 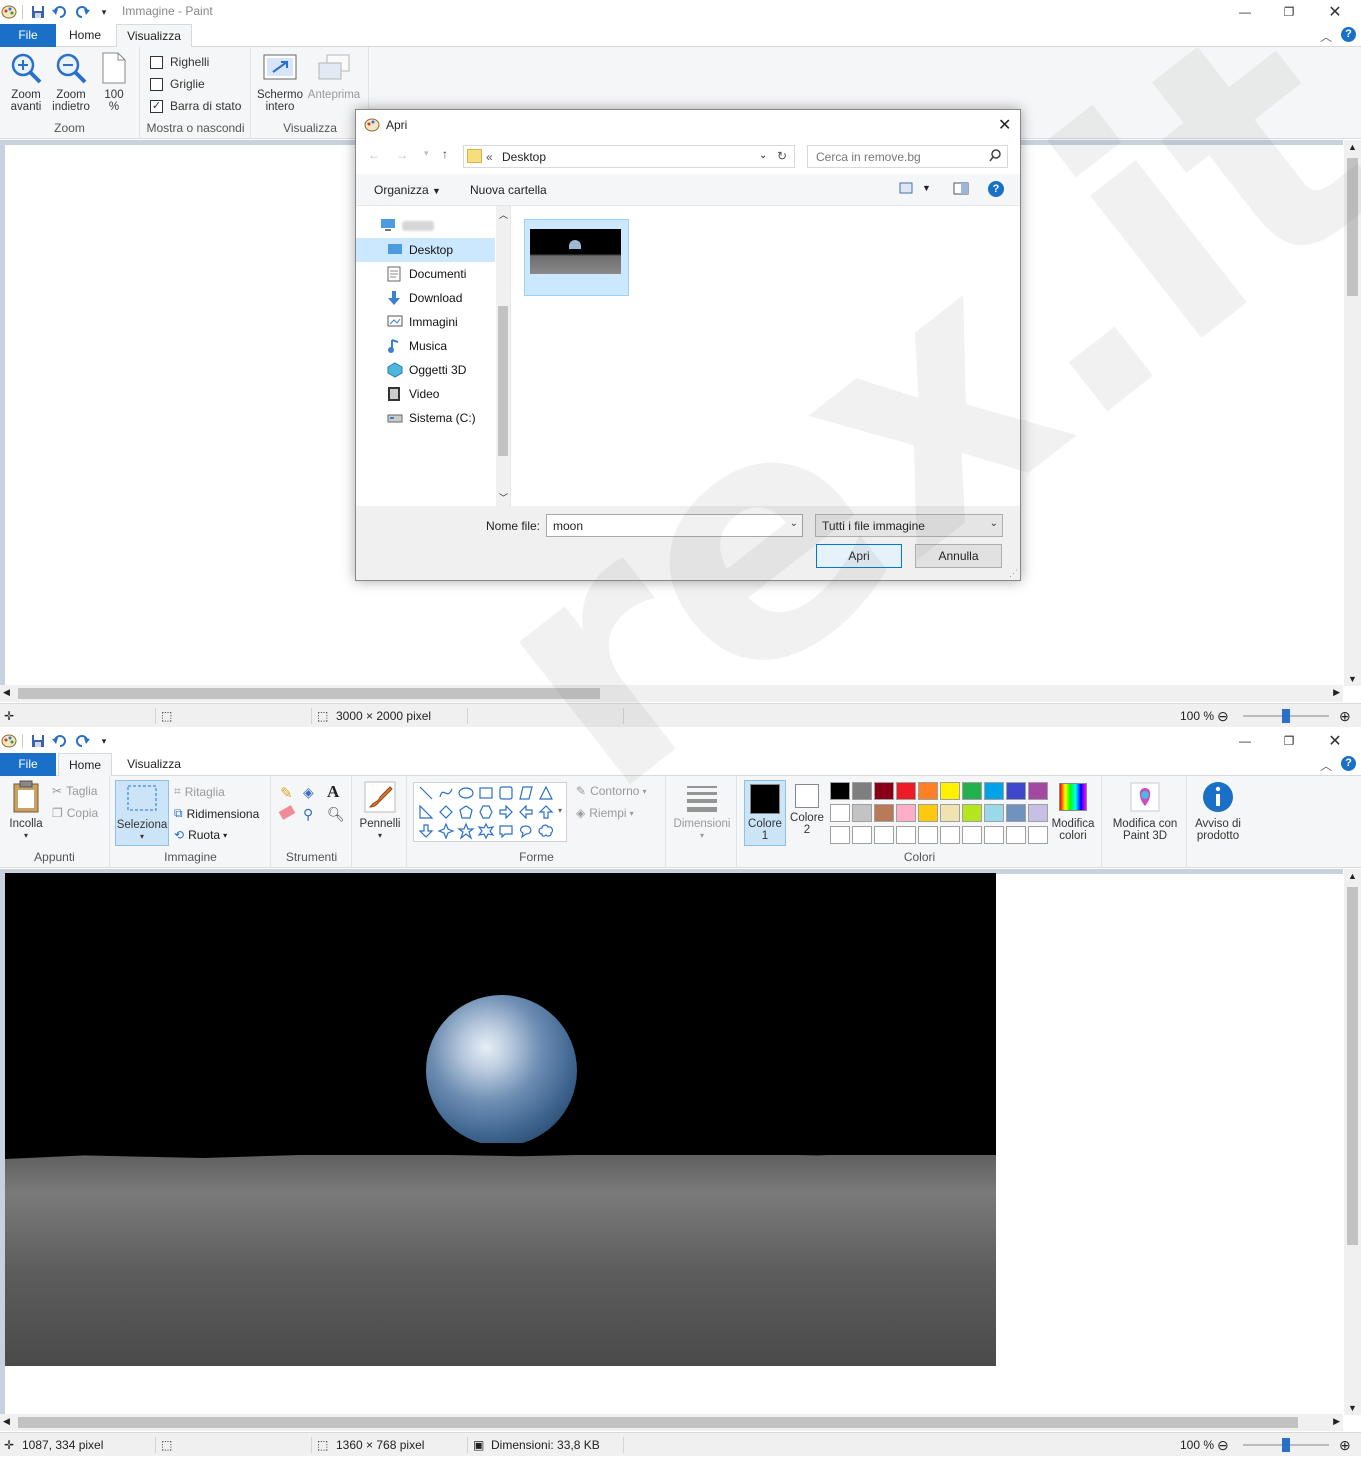 What do you see at coordinates (402, 155) in the screenshot?
I see `forward-icon: →` at bounding box center [402, 155].